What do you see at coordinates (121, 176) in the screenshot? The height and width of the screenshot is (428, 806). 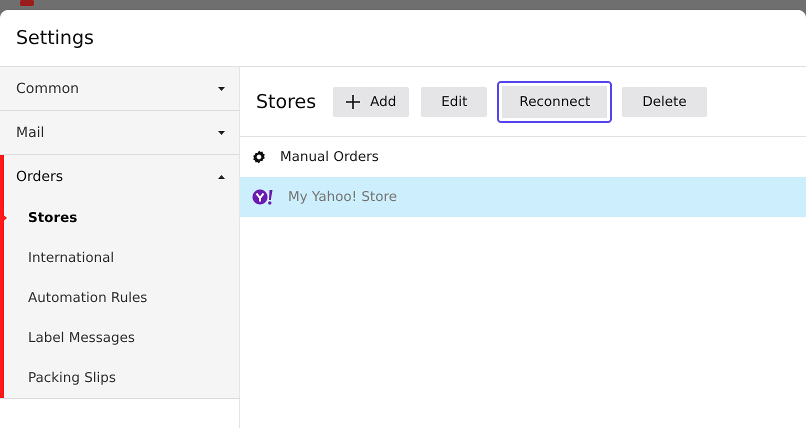 I see `sidebar-item: Orders` at bounding box center [121, 176].